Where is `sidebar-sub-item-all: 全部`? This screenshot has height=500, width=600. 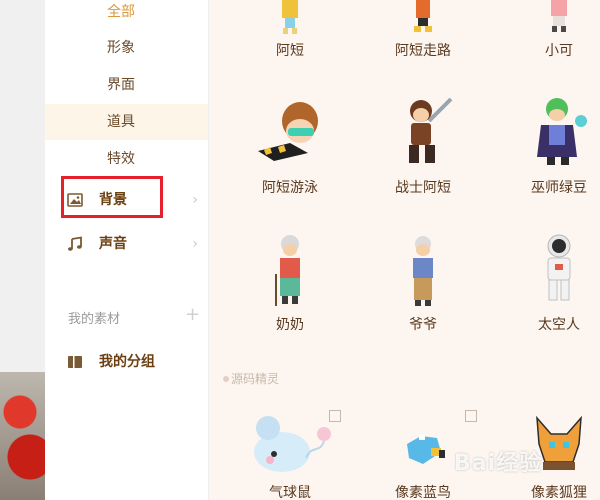 sidebar-sub-item-all: 全部 is located at coordinates (126, 15).